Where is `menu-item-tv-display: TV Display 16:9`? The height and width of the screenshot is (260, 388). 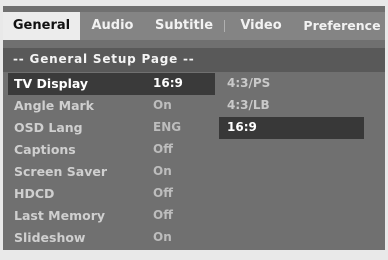
menu-item-tv-display: TV Display 16:9 is located at coordinates (111, 84).